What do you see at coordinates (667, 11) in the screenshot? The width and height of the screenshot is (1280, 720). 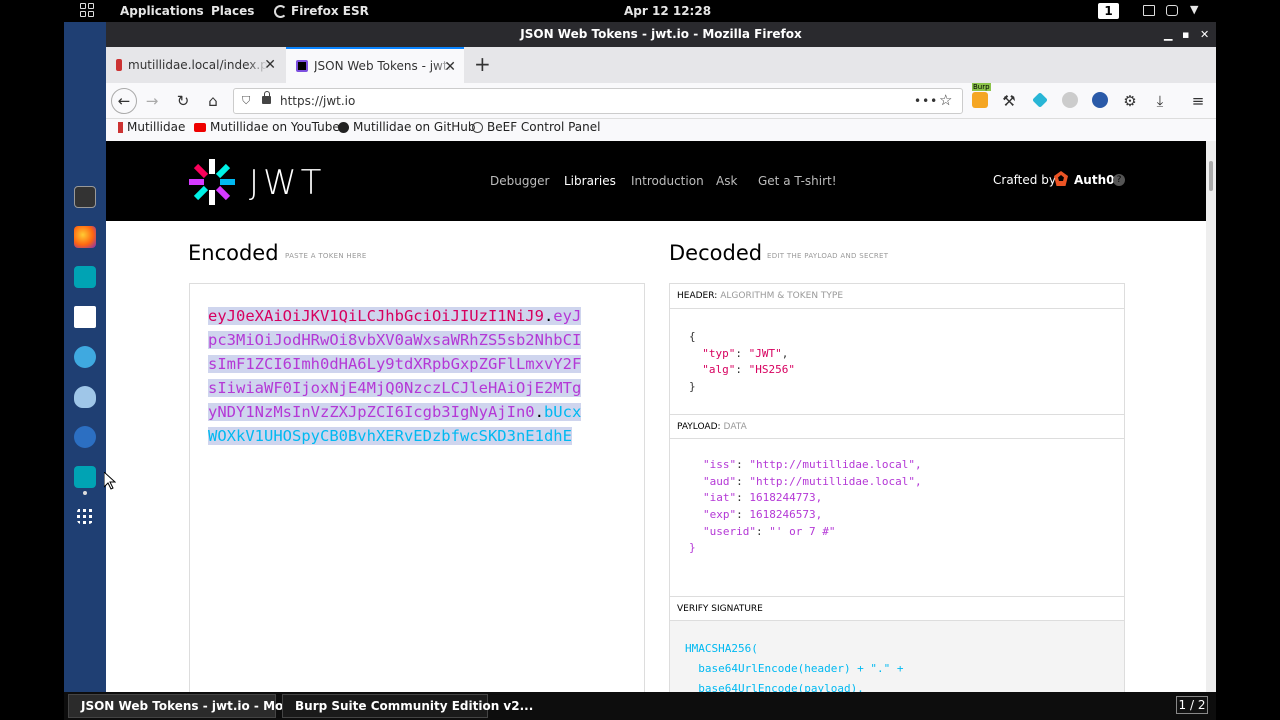 I see `clock: Apr 12 12:28` at bounding box center [667, 11].